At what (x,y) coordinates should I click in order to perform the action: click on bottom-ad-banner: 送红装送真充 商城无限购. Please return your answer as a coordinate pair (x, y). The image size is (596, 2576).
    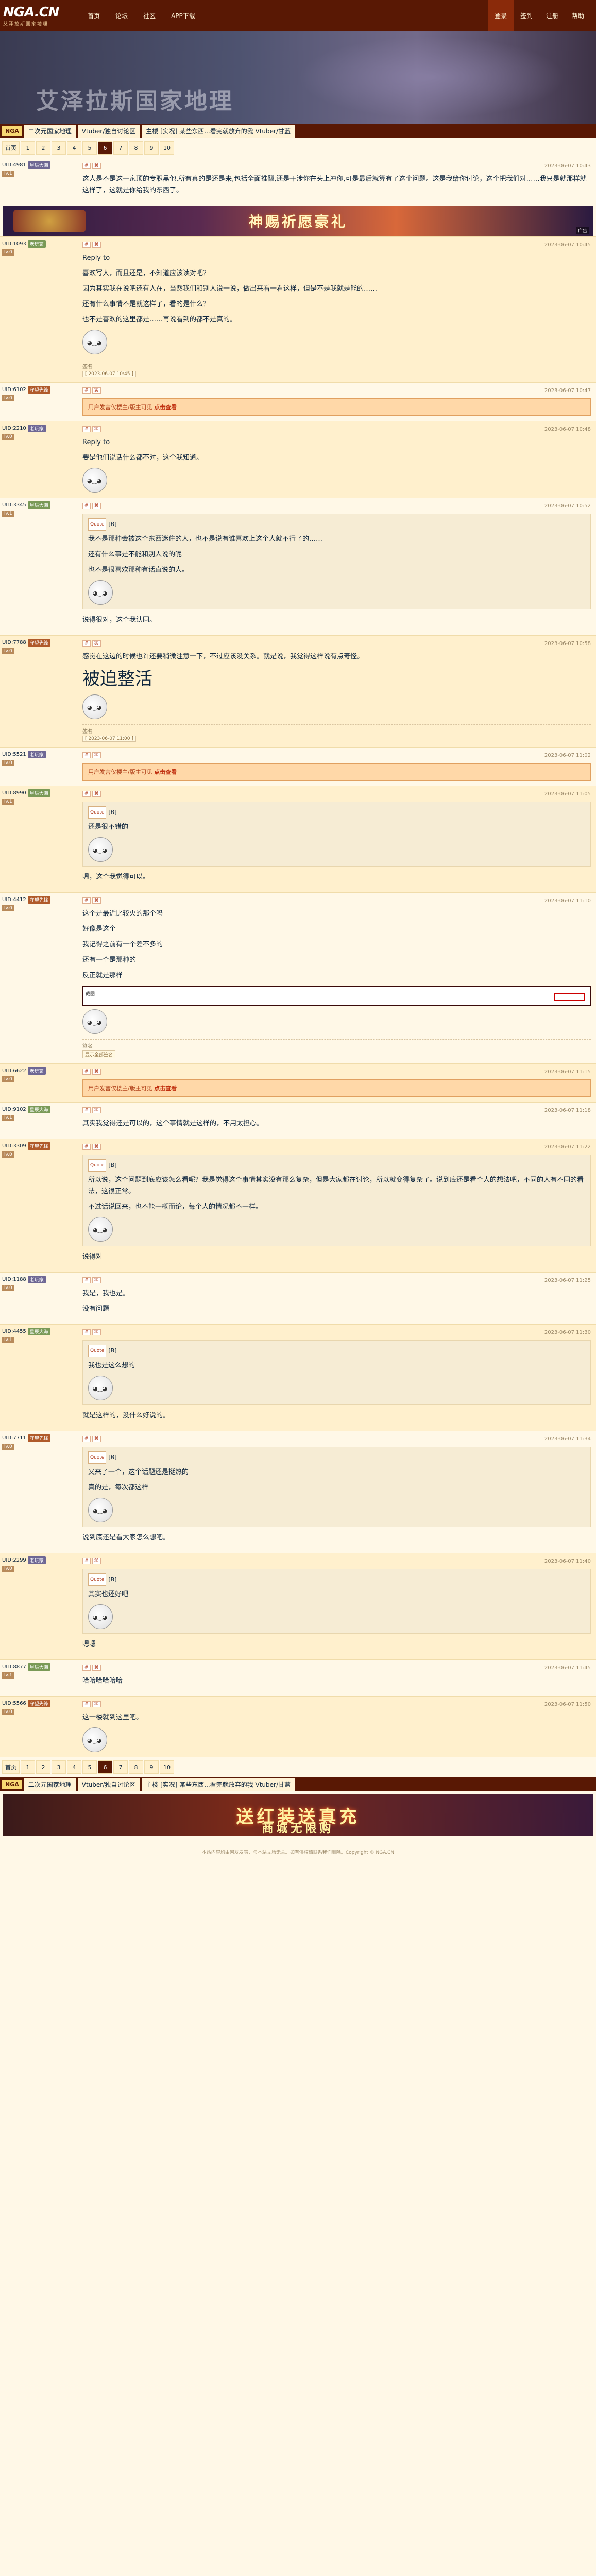
    Looking at the image, I should click on (298, 1815).